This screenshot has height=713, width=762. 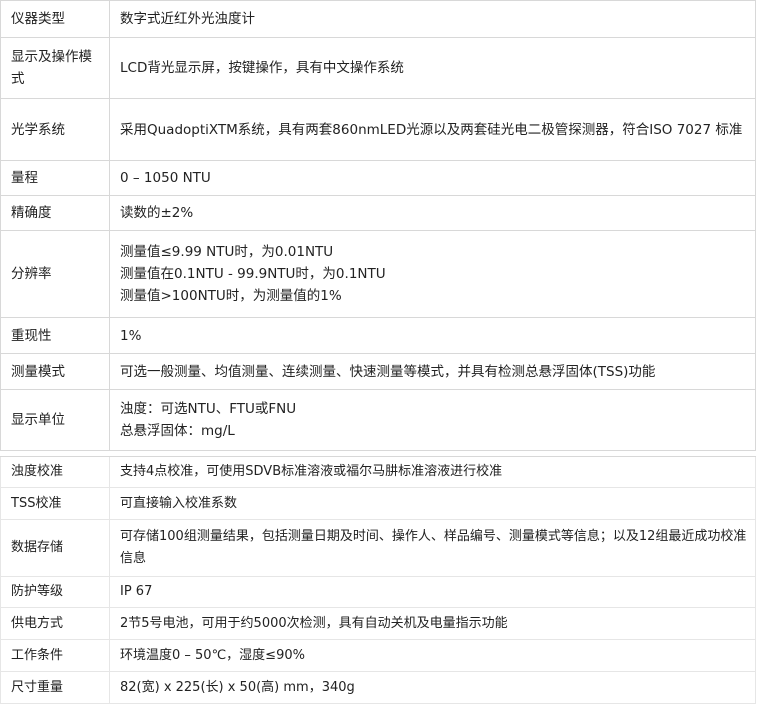 I want to click on spec-row: 供电方式 2节5号电池，可用于约5000次检测，具有自动关机及电量指示功能, so click(x=378, y=623).